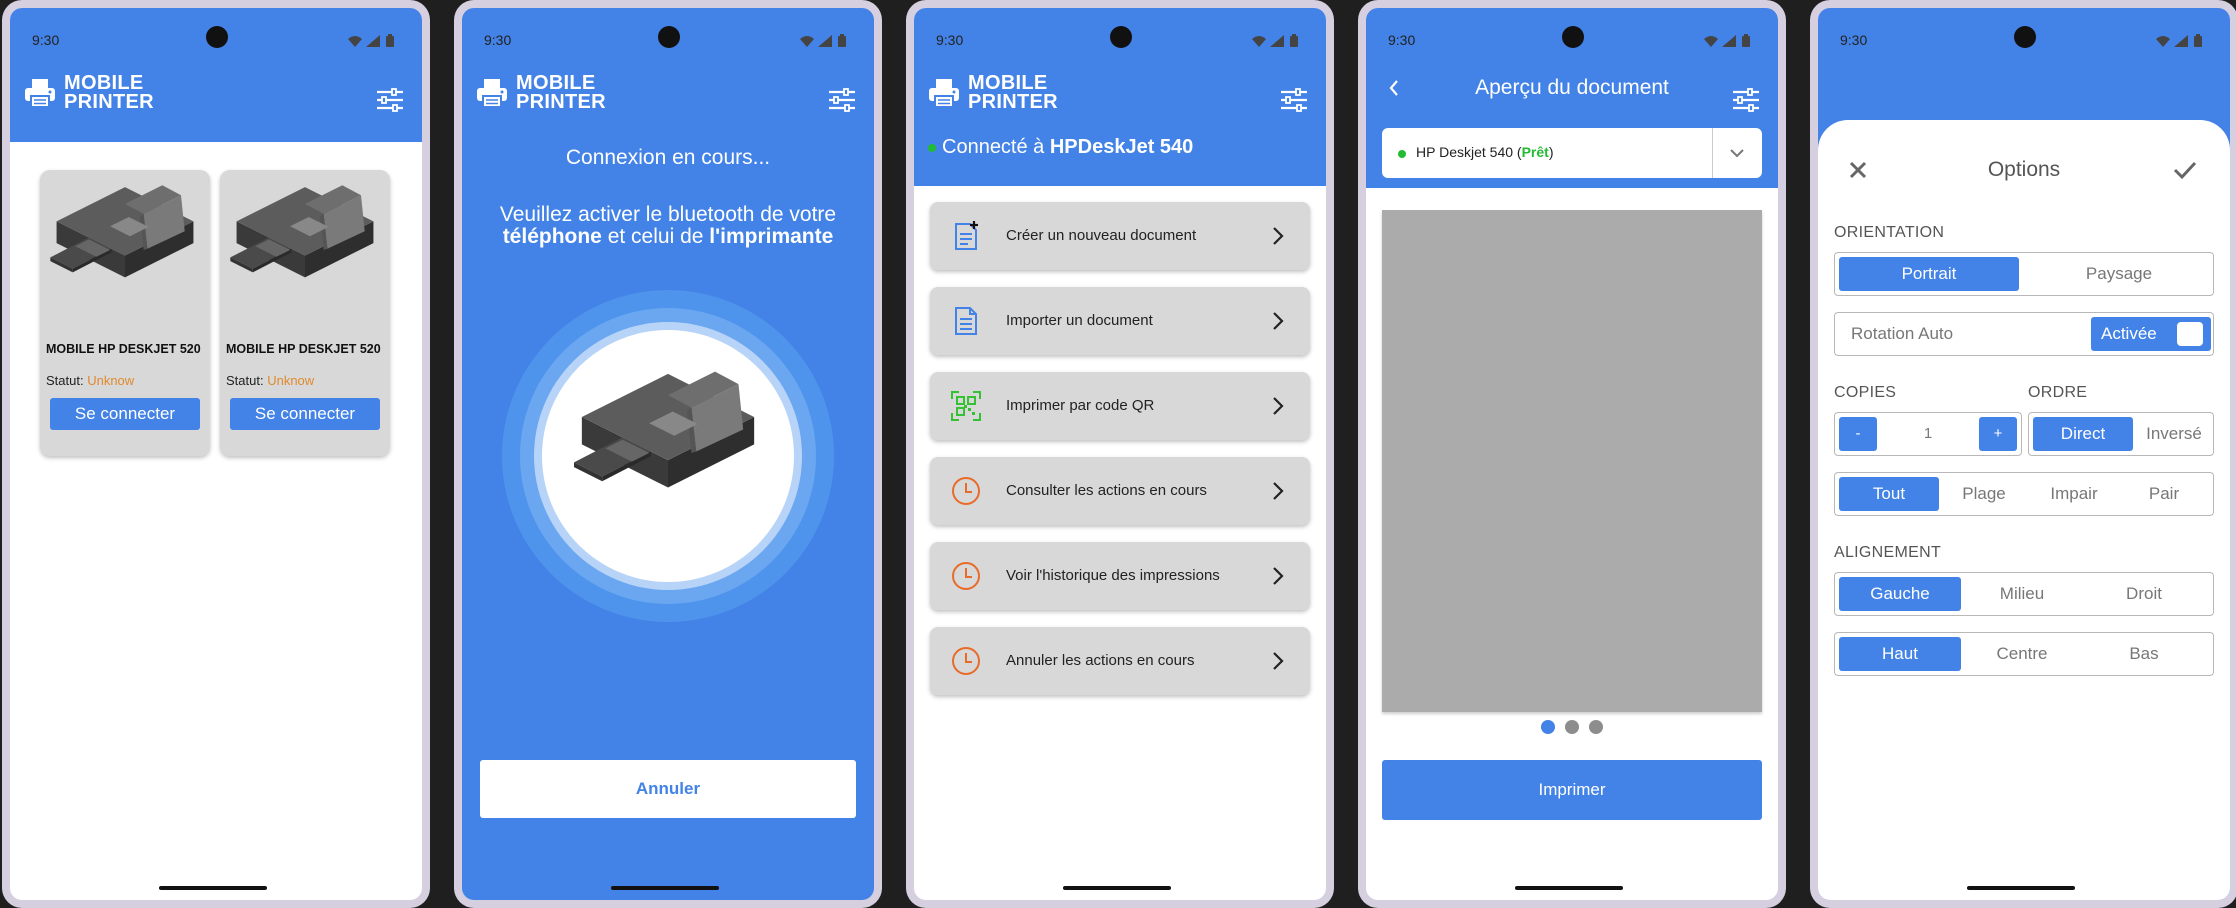 The width and height of the screenshot is (2236, 908). I want to click on align-left: Gauche, so click(1900, 594).